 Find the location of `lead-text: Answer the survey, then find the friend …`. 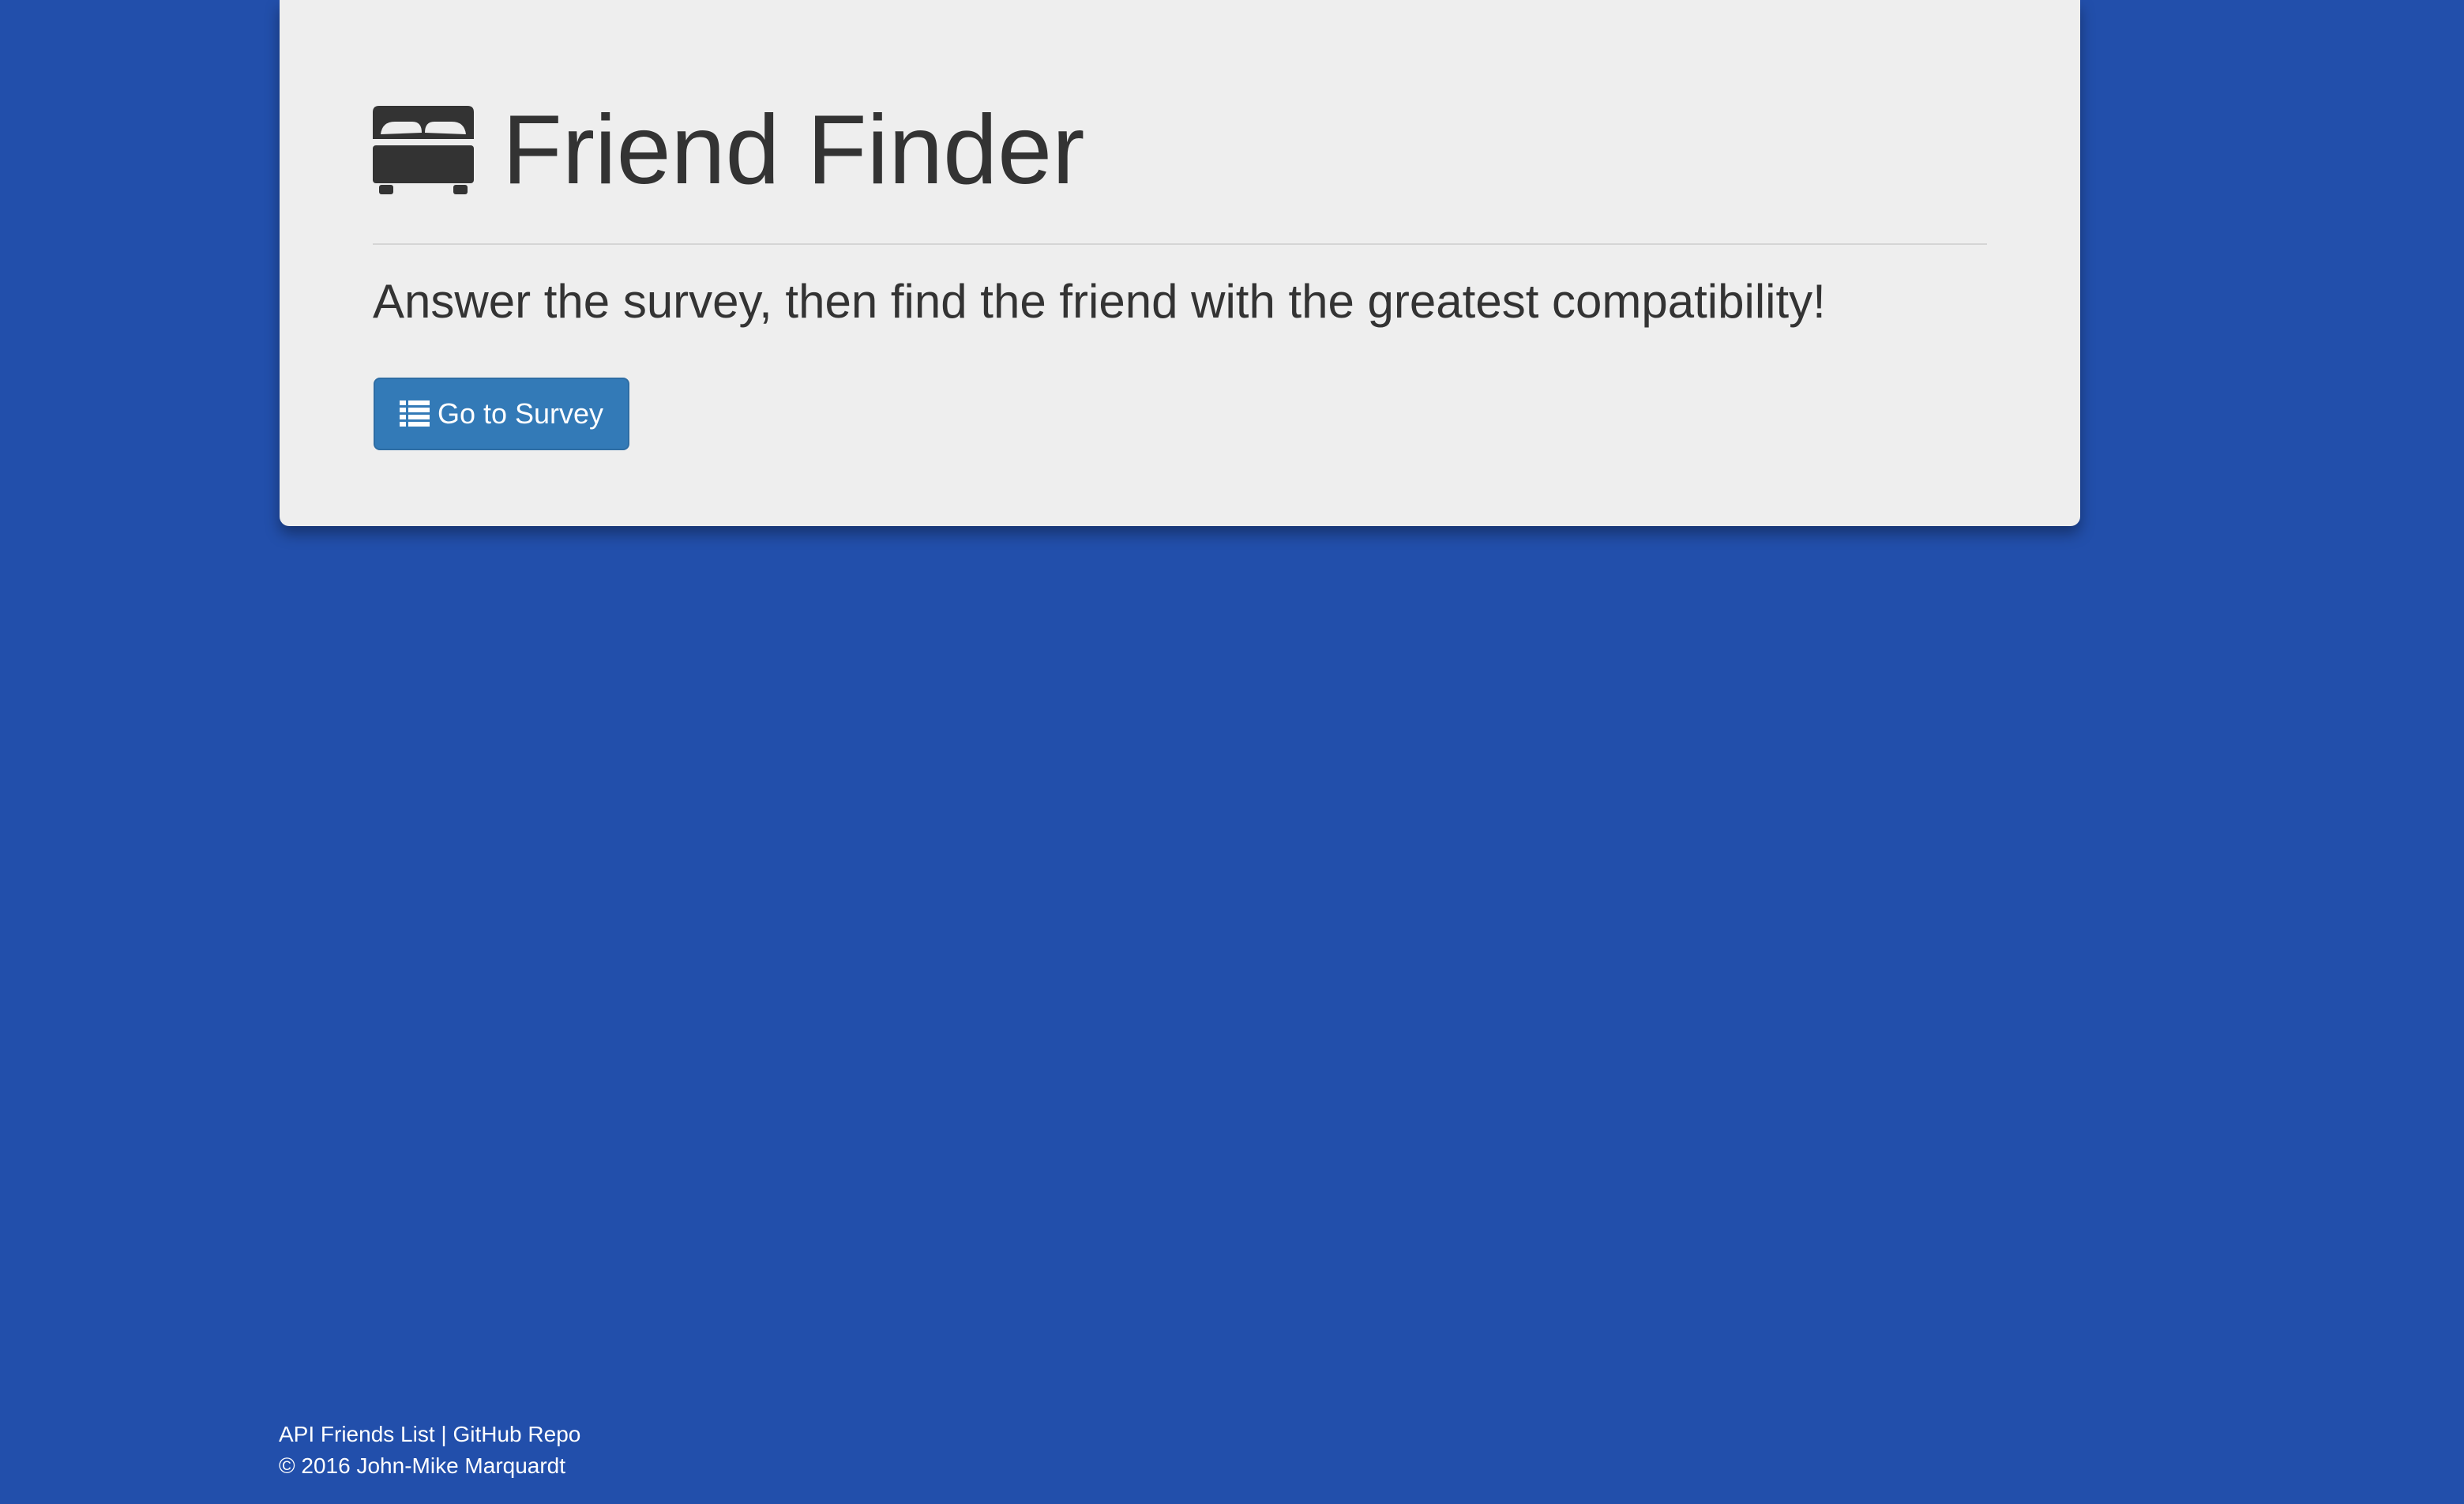

lead-text: Answer the survey, then find the friend … is located at coordinates (1099, 301).